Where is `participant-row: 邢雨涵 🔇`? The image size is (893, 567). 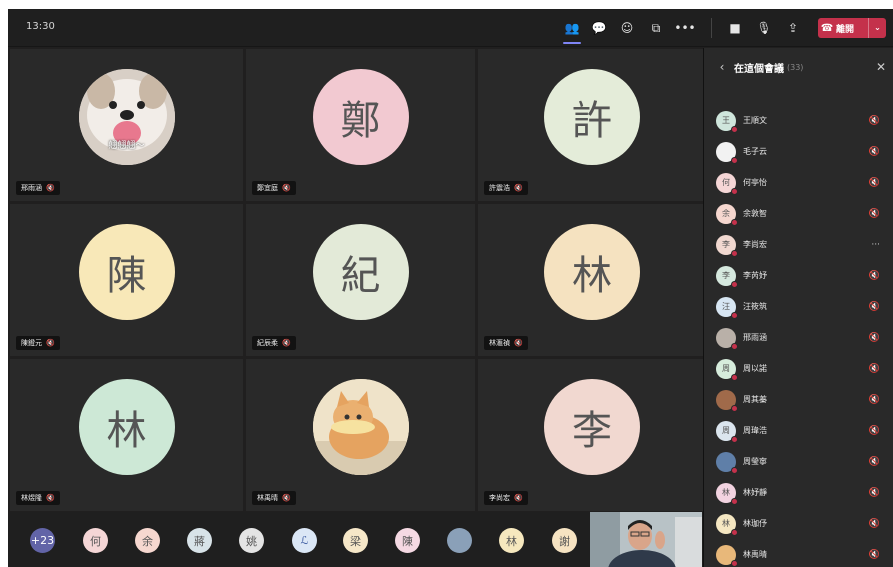
participant-row: 邢雨涵 🔇 is located at coordinates (798, 337).